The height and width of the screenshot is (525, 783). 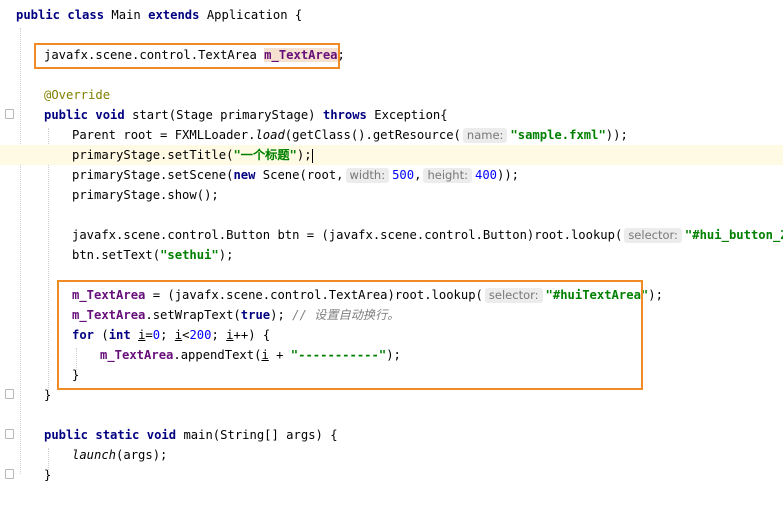 What do you see at coordinates (254, 15) in the screenshot?
I see `code-text: Application {` at bounding box center [254, 15].